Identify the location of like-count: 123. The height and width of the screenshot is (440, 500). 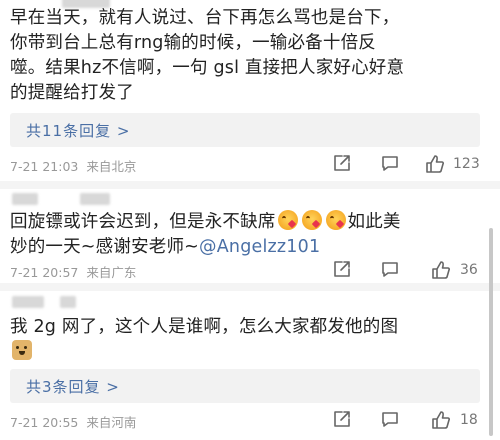
(466, 164).